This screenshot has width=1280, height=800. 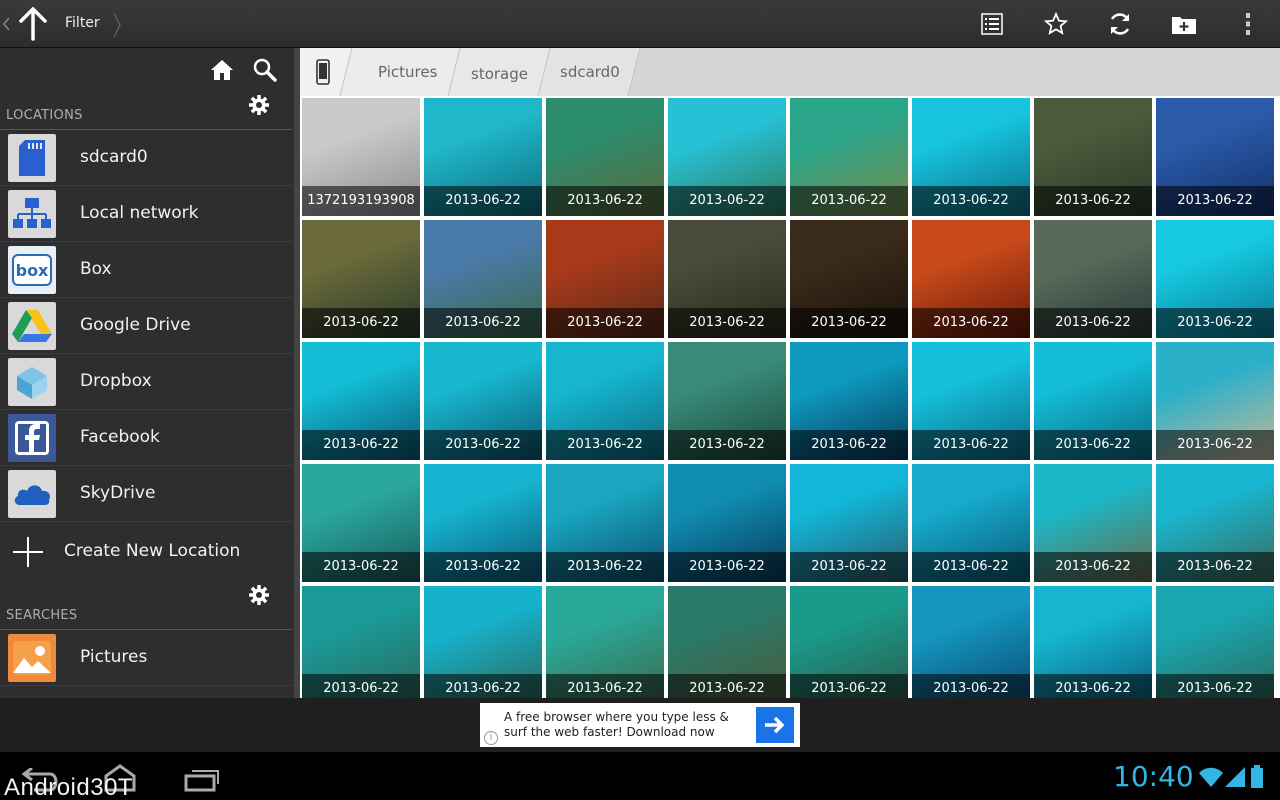 What do you see at coordinates (640, 24) in the screenshot?
I see `action-bar: Filter` at bounding box center [640, 24].